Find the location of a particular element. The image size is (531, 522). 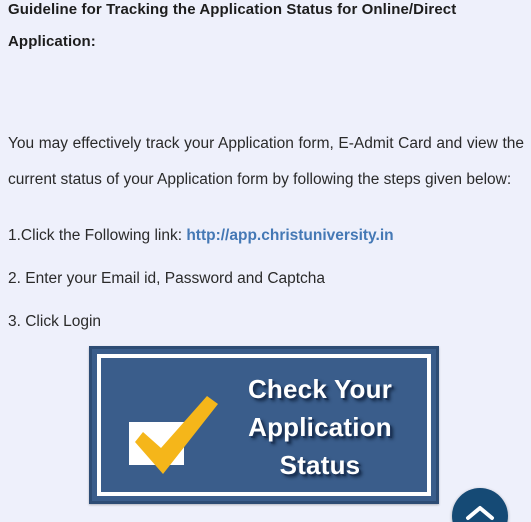

scroll-to-top-button is located at coordinates (480, 505).